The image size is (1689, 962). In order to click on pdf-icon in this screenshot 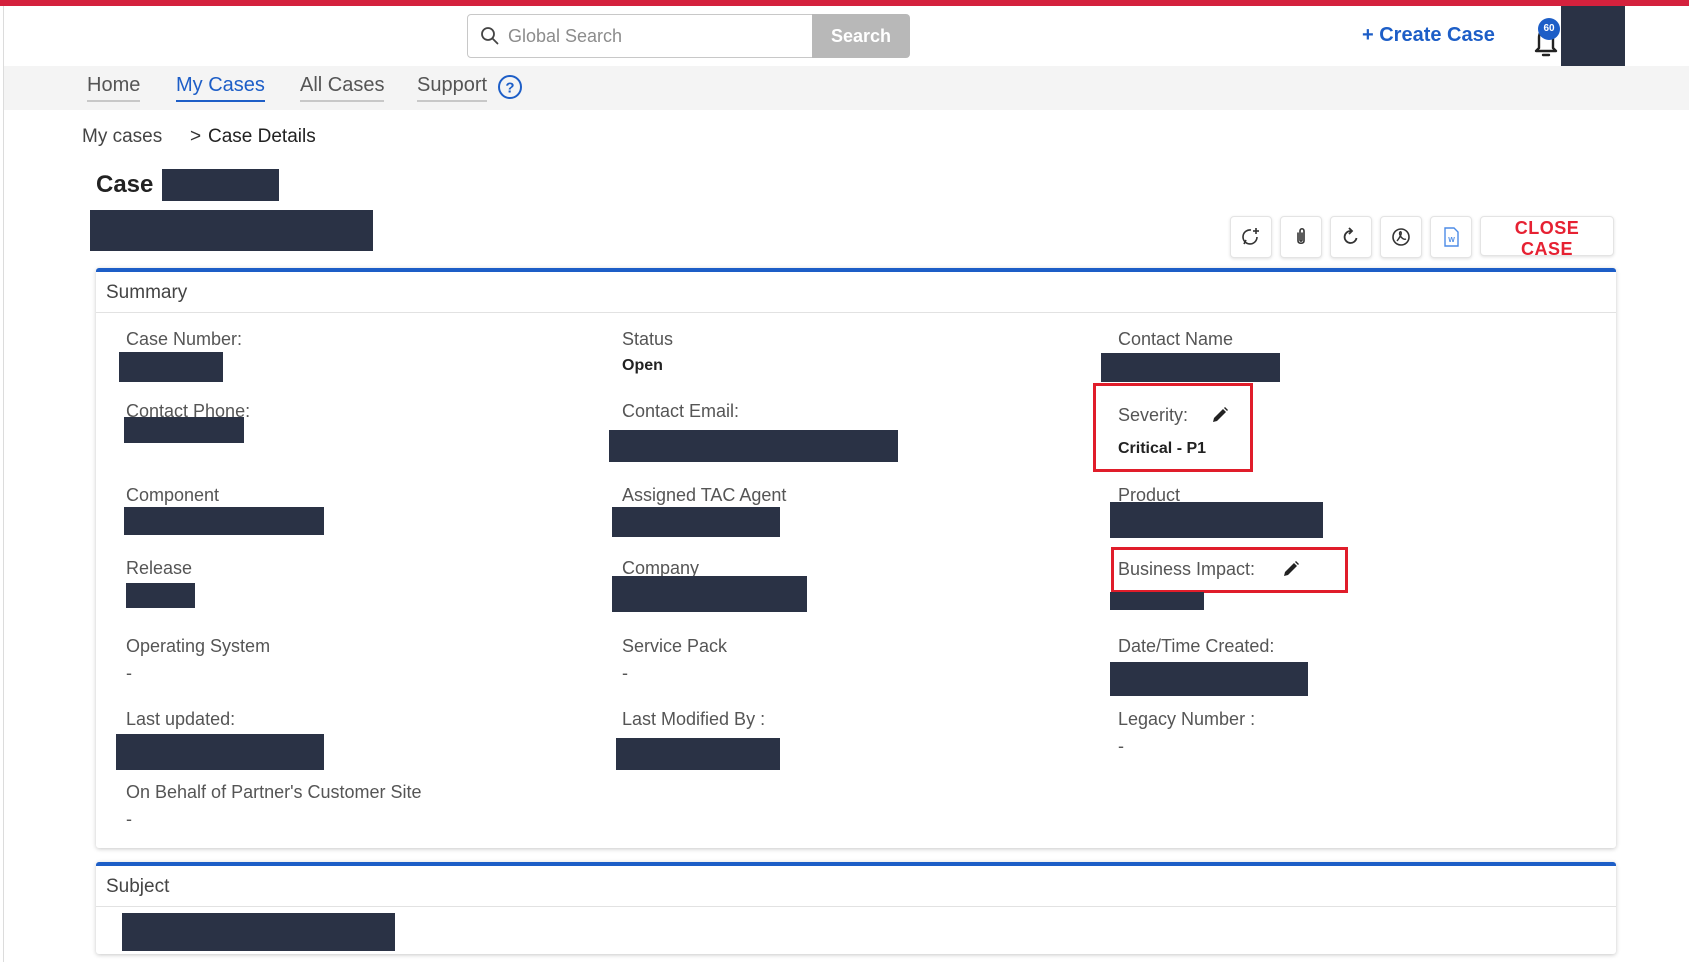, I will do `click(1401, 237)`.